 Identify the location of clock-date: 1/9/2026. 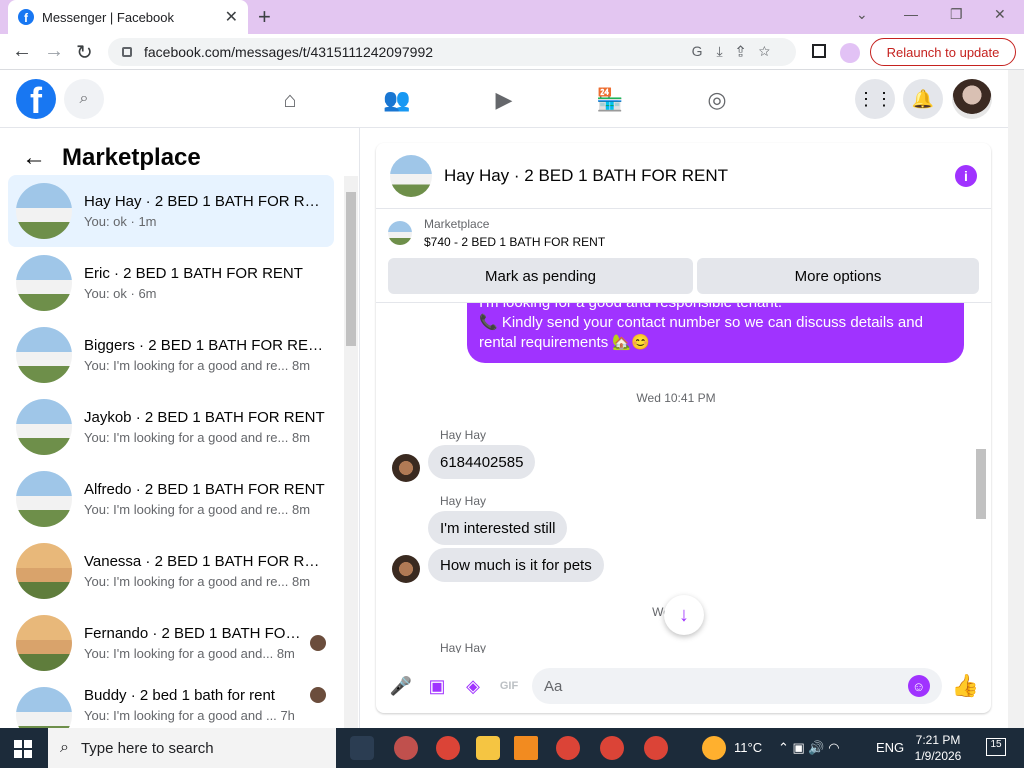
(938, 756).